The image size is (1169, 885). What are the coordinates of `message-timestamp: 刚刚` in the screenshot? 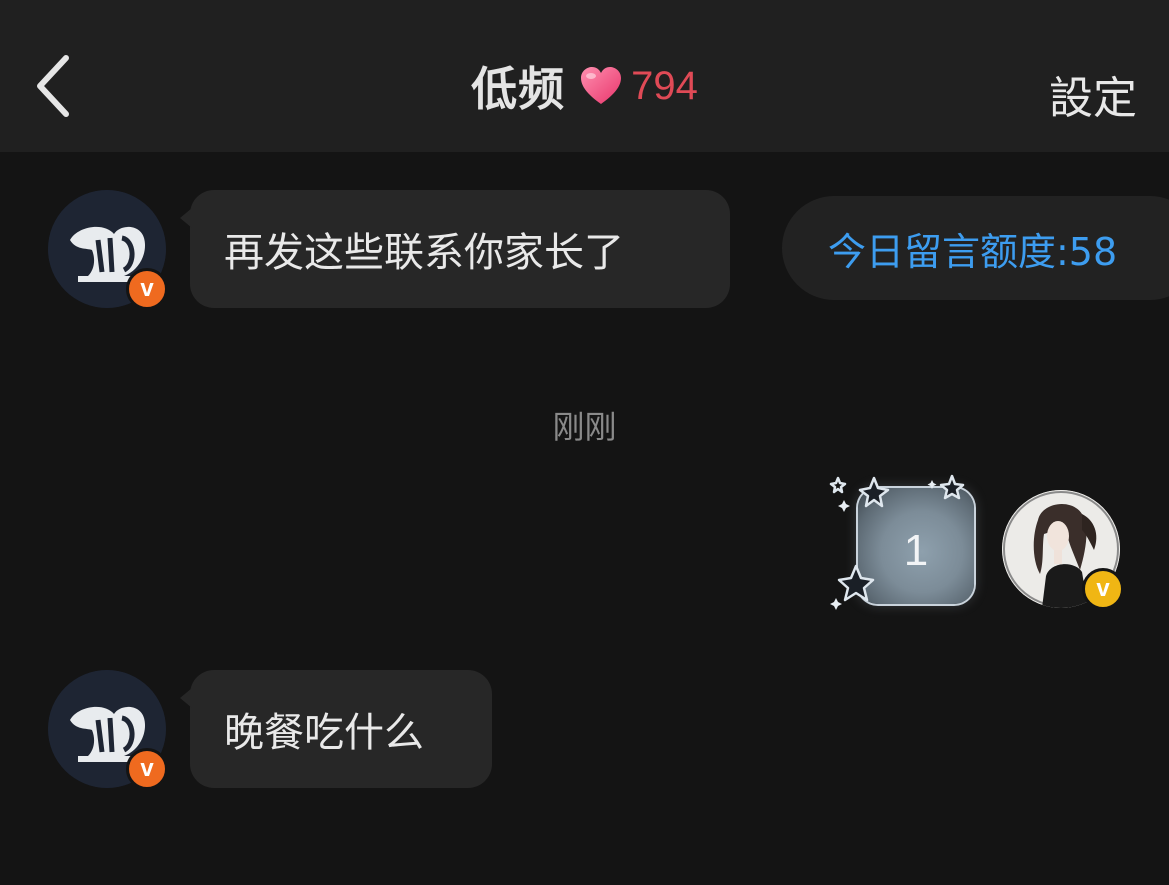 It's located at (584, 427).